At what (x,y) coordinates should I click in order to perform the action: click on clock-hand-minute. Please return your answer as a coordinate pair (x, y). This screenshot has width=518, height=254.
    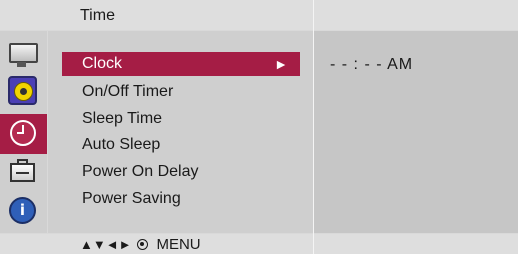
    Looking at the image, I should click on (20, 133).